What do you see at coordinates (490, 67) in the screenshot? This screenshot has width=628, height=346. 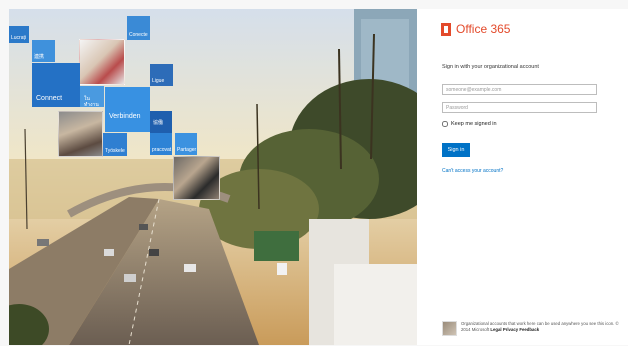 I see `sign-in-prompt: Sign in with your organizational account` at bounding box center [490, 67].